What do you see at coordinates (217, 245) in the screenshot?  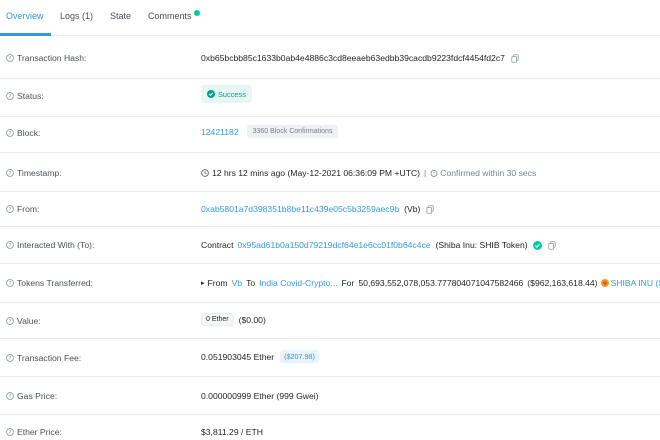 I see `contract-prefix: Contract` at bounding box center [217, 245].